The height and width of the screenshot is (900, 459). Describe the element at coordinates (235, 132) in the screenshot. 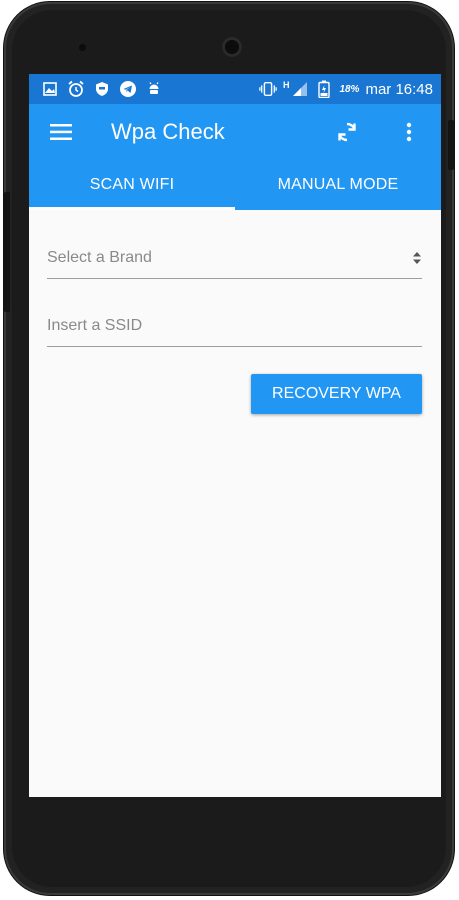

I see `app-bar: Wpa Check` at that location.